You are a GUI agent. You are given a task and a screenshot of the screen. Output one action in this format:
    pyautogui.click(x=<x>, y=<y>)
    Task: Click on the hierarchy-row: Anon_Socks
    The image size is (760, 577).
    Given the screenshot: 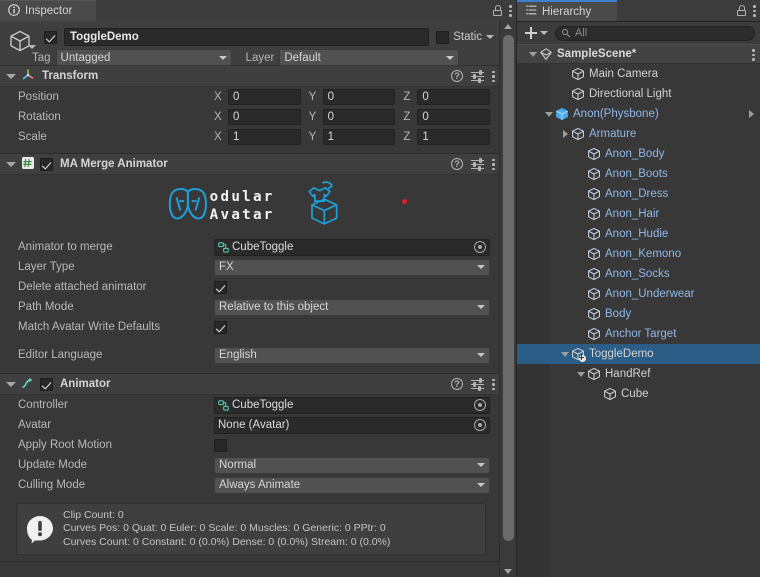 What is the action you would take?
    pyautogui.click(x=638, y=274)
    